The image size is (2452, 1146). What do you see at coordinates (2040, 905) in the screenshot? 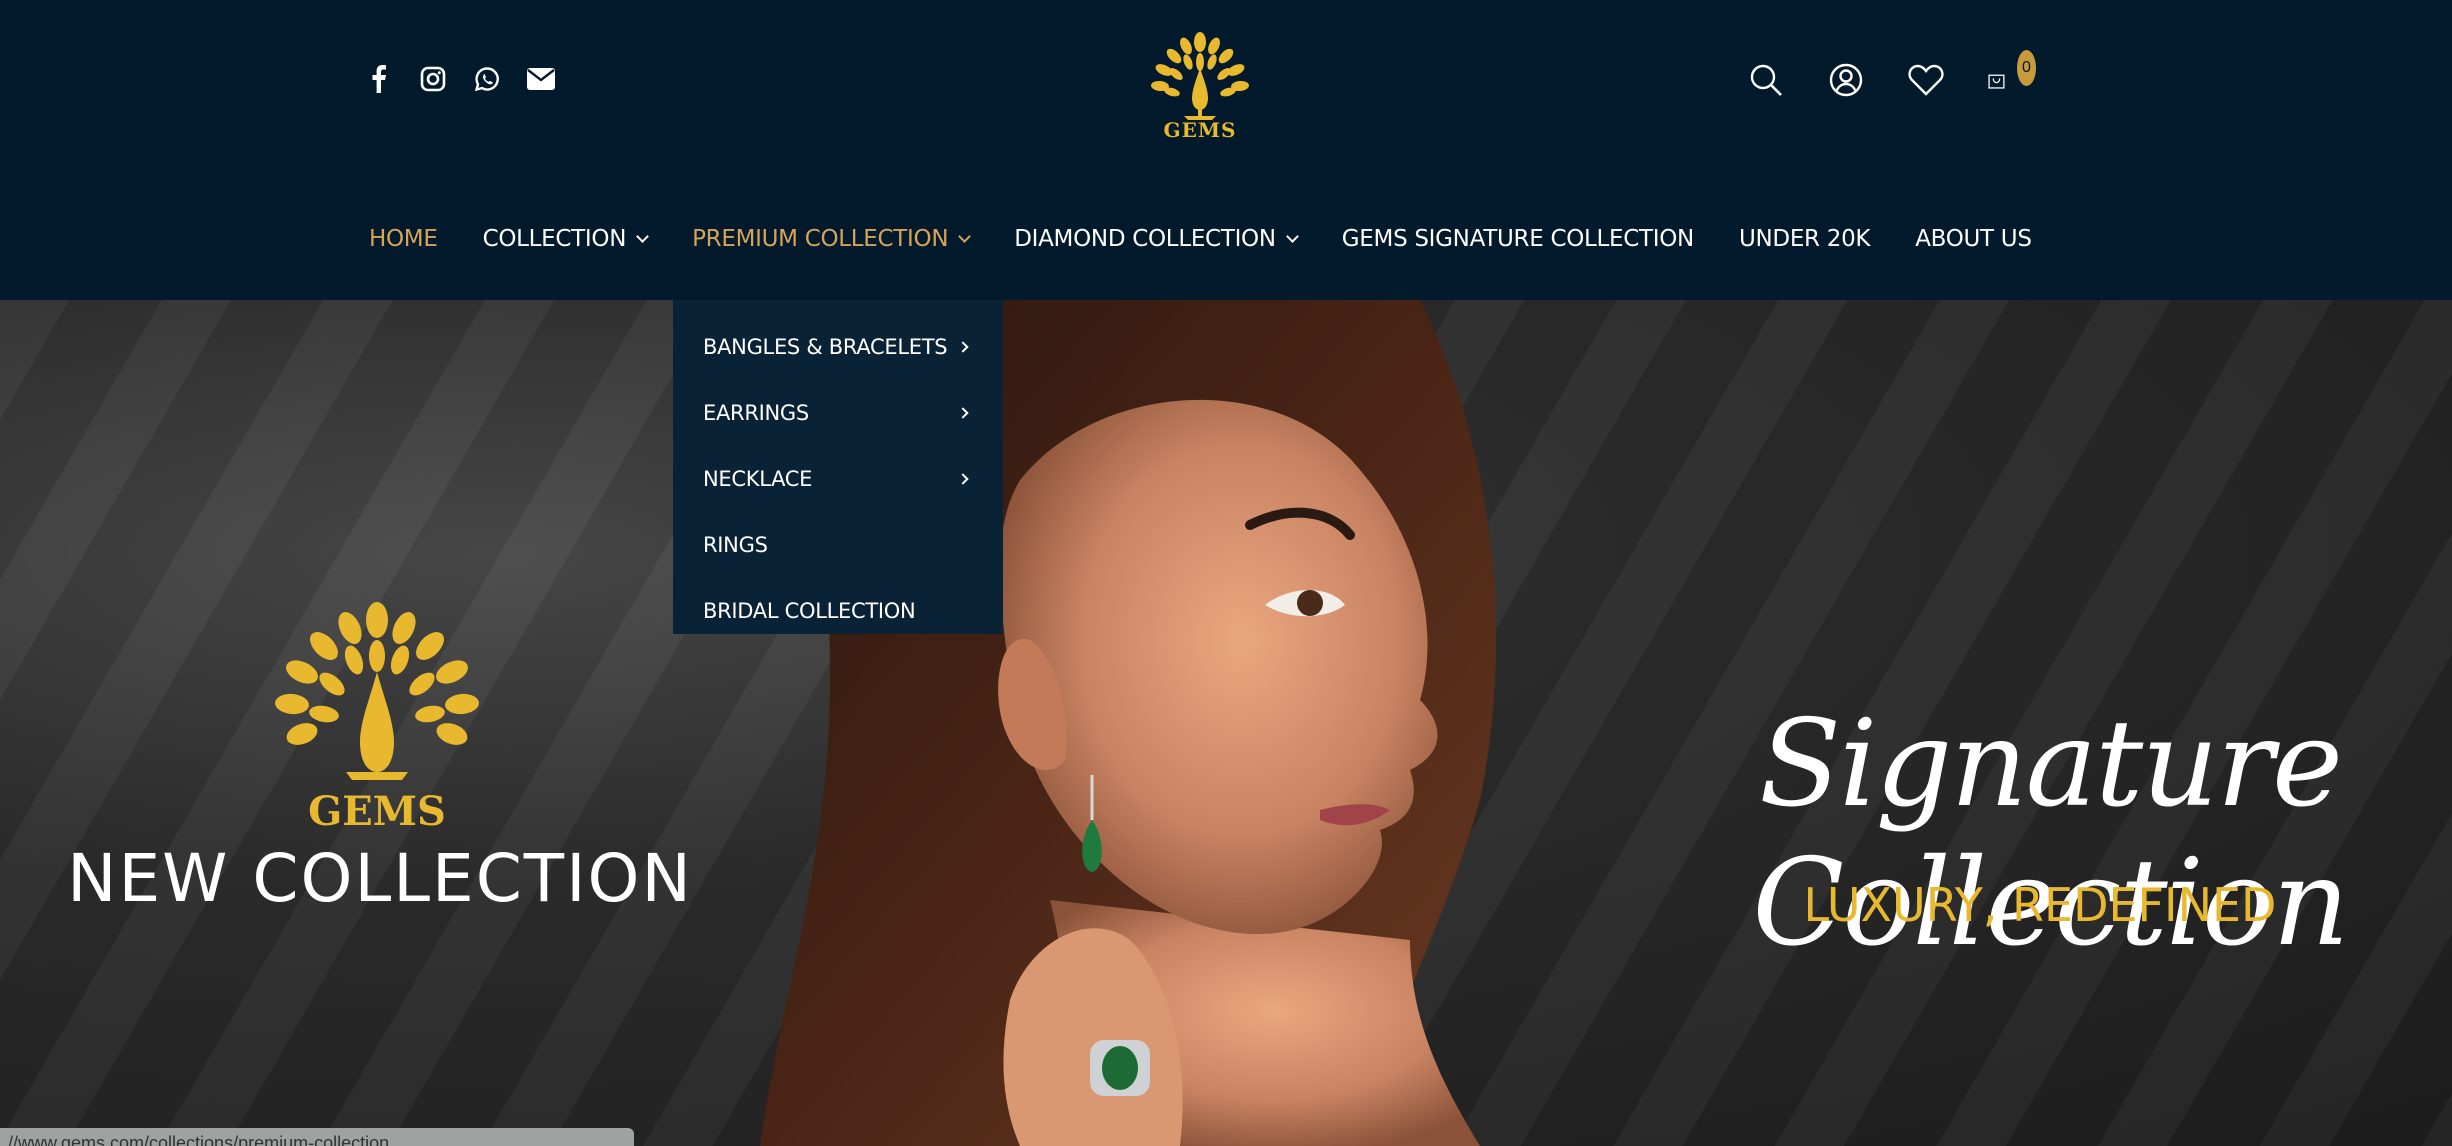
I see `signature-subtitle: LUXURY, REDEFINED` at bounding box center [2040, 905].